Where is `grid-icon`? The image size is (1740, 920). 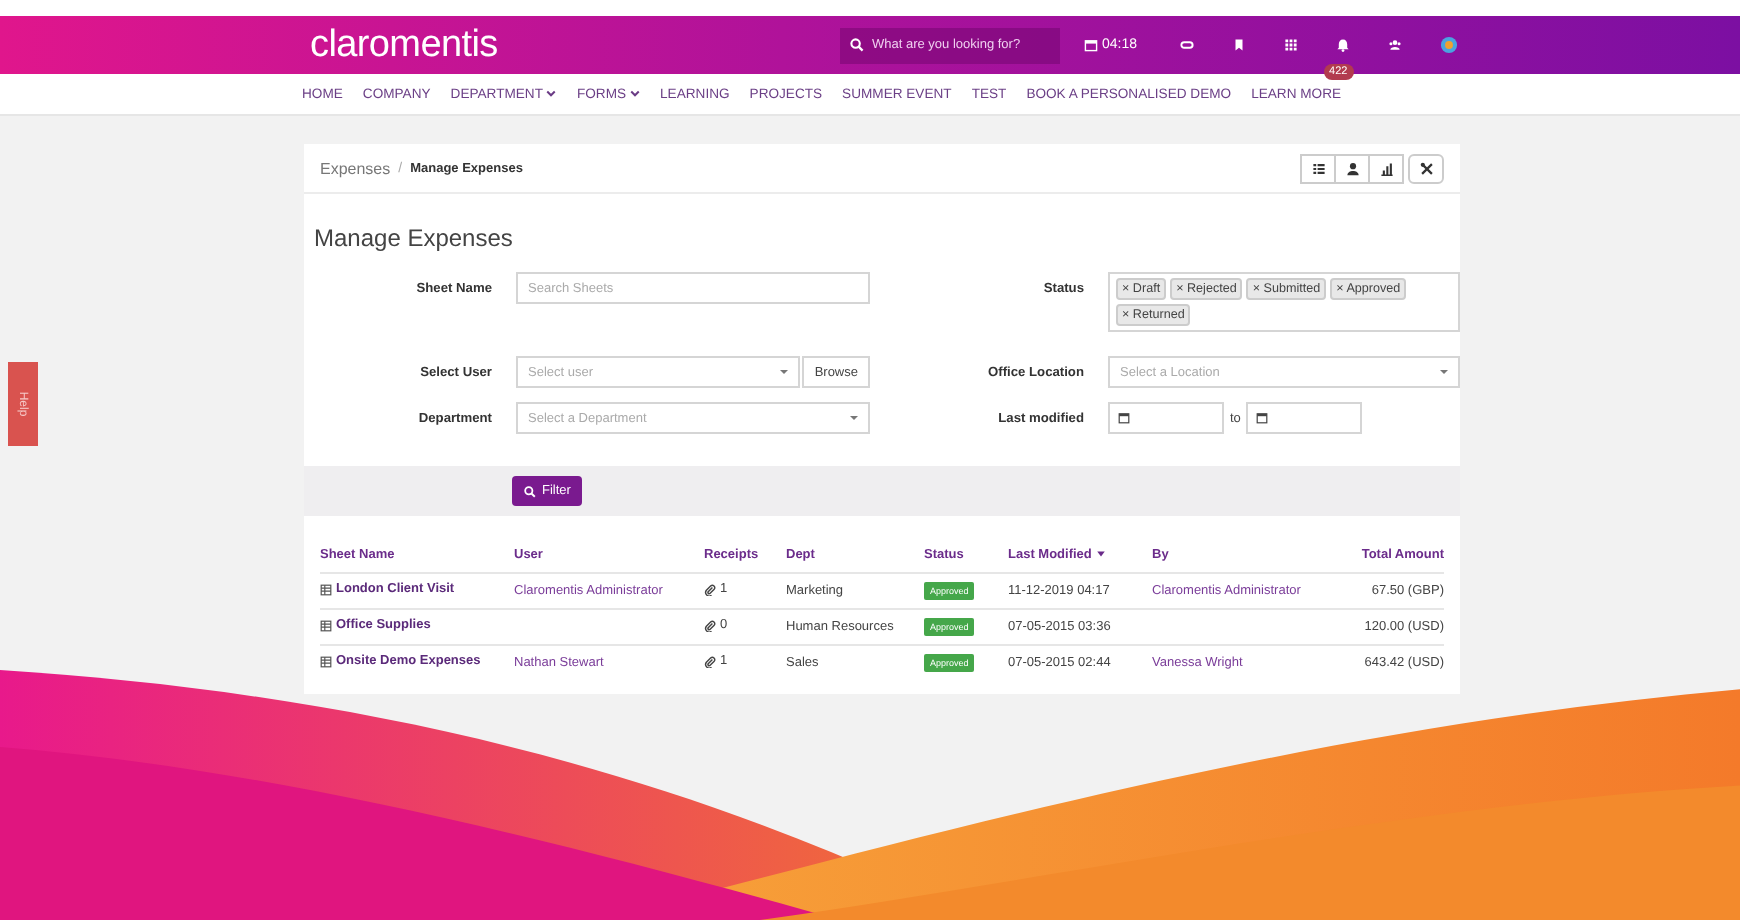 grid-icon is located at coordinates (1291, 45).